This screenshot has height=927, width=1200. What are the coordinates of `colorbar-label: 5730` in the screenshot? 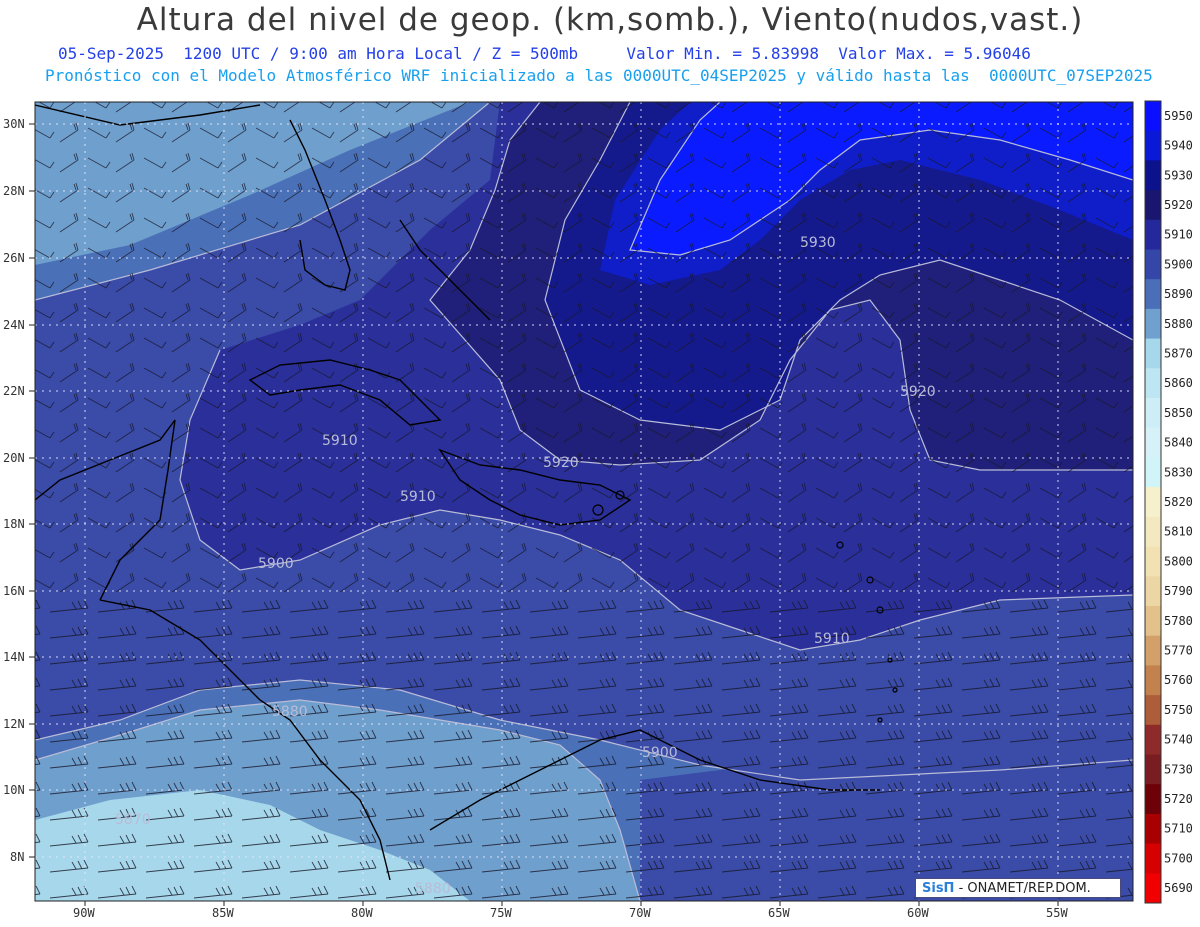 It's located at (1178, 769).